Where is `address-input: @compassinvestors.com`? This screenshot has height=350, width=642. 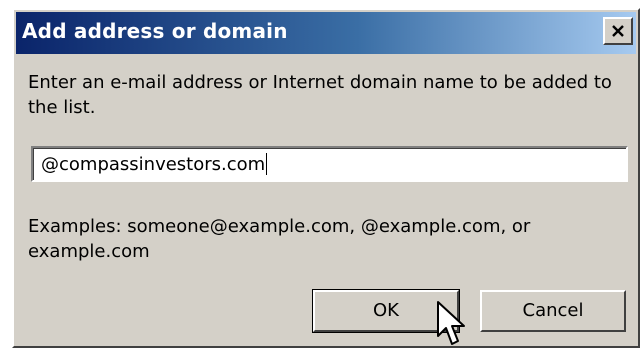
address-input: @compassinvestors.com is located at coordinates (329, 164).